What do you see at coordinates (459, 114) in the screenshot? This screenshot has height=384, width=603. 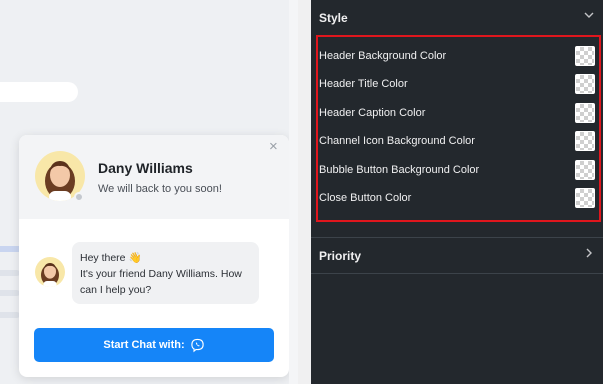 I see `color-setting-header-caption: Header Caption Color` at bounding box center [459, 114].